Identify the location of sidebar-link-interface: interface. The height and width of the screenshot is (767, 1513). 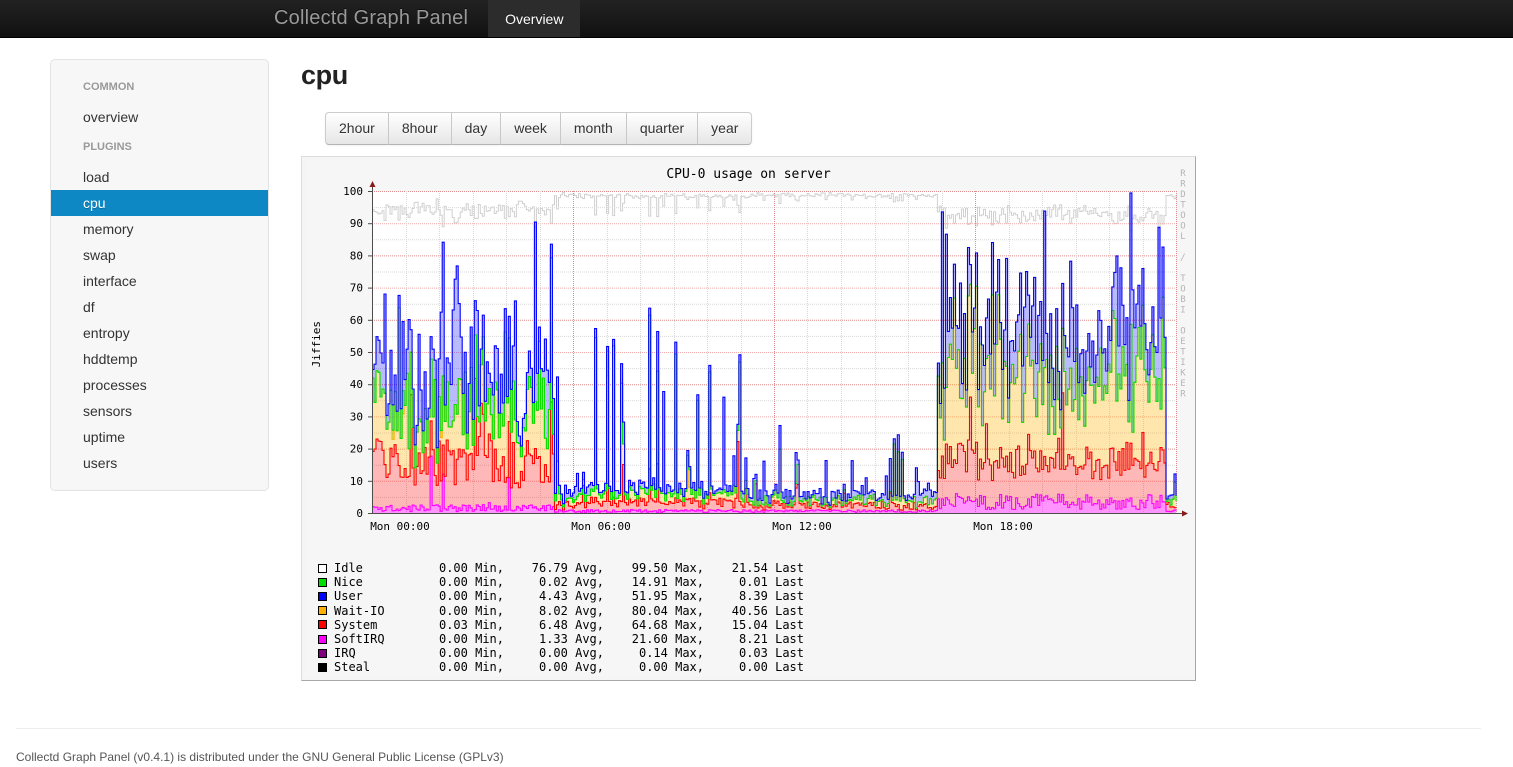
(159, 281).